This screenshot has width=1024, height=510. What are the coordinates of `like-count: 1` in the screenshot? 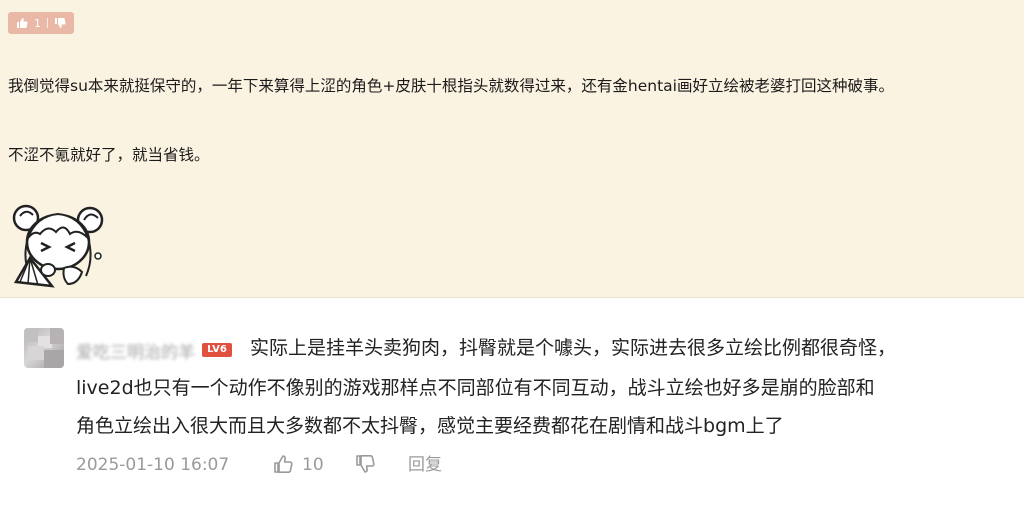 It's located at (37, 23).